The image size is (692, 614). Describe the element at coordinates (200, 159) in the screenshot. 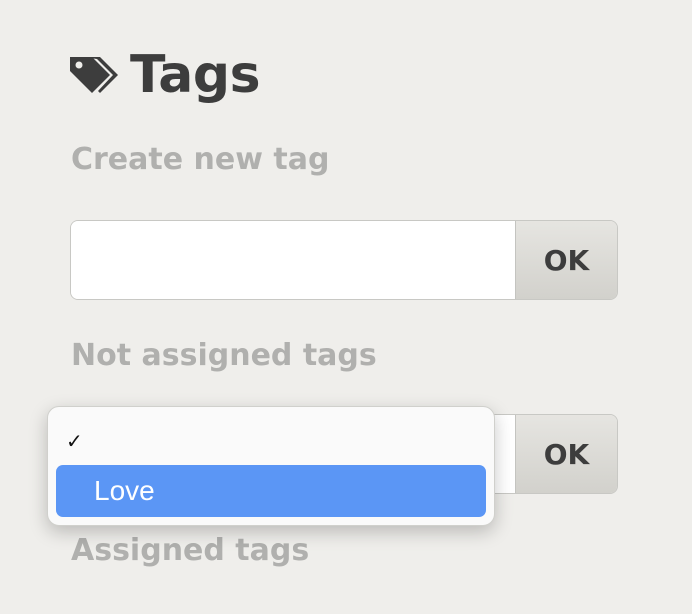

I see `create-tag-label: Create new tag` at that location.